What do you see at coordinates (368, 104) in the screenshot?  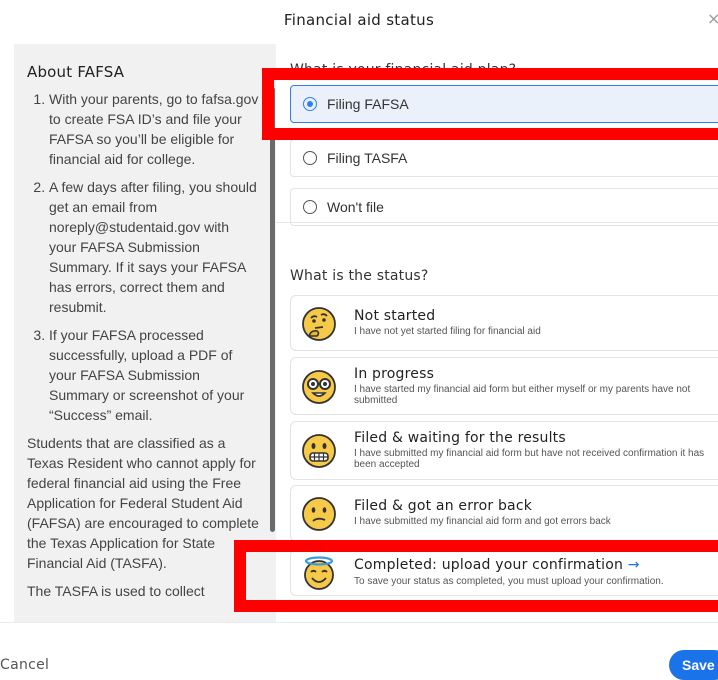 I see `plan-option-label: Filing FAFSA` at bounding box center [368, 104].